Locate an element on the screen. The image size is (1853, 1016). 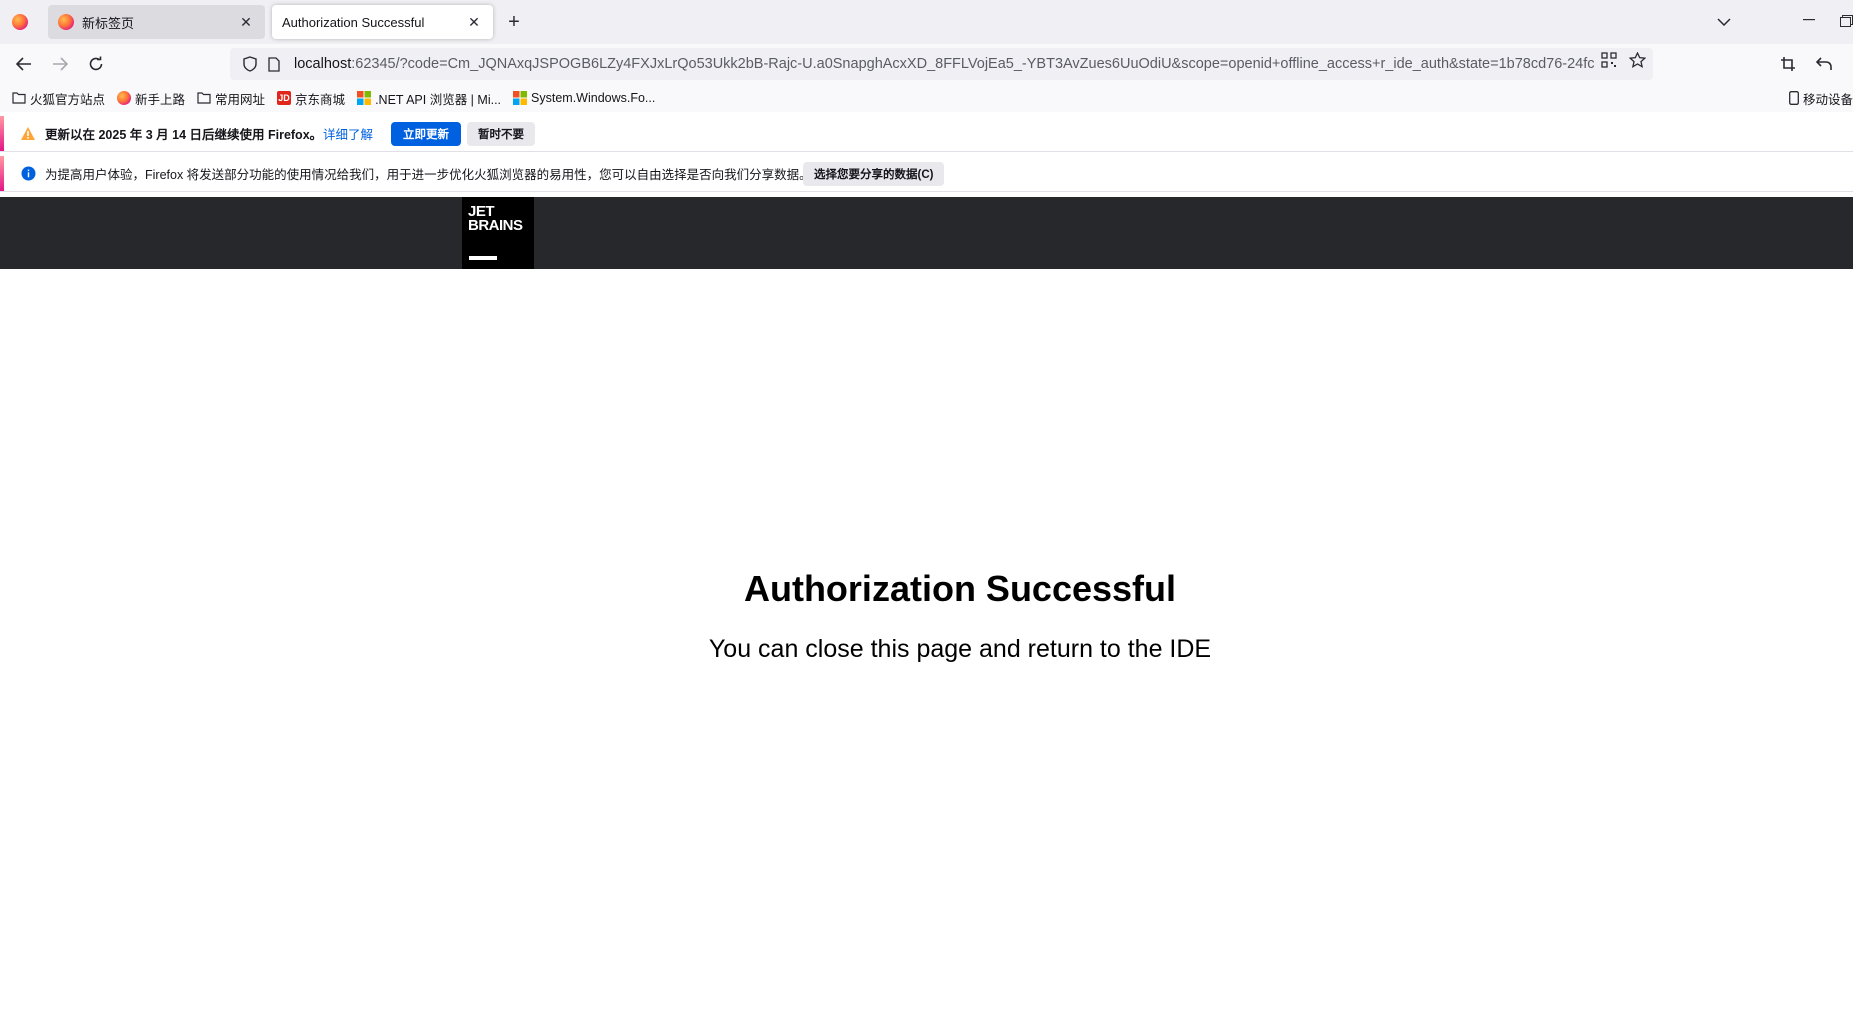
tab-title: 新标签页 is located at coordinates (108, 23).